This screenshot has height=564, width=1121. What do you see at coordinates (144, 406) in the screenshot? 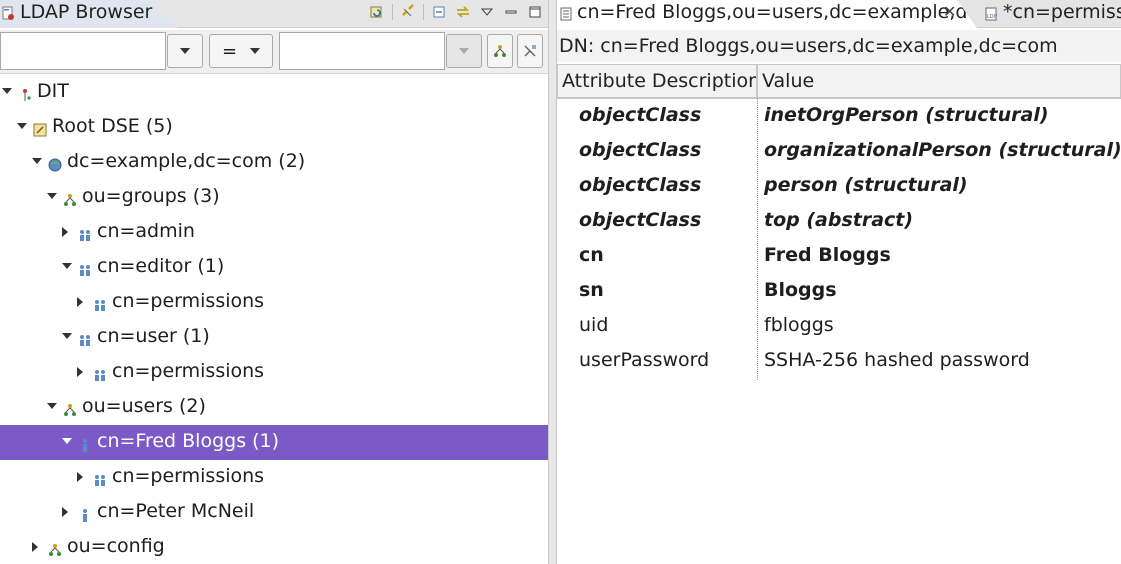
I see `tree-node-label: ou=users (2)` at bounding box center [144, 406].